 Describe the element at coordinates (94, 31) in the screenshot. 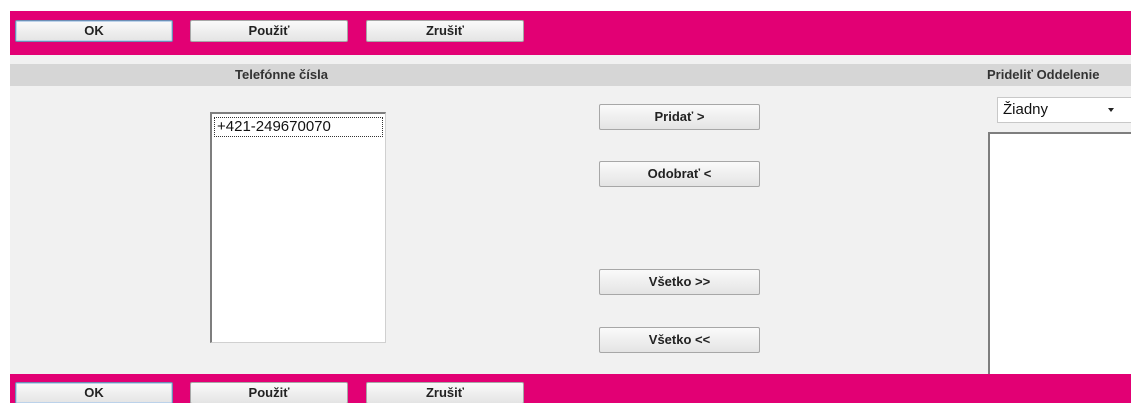

I see `ok-button: OK` at that location.